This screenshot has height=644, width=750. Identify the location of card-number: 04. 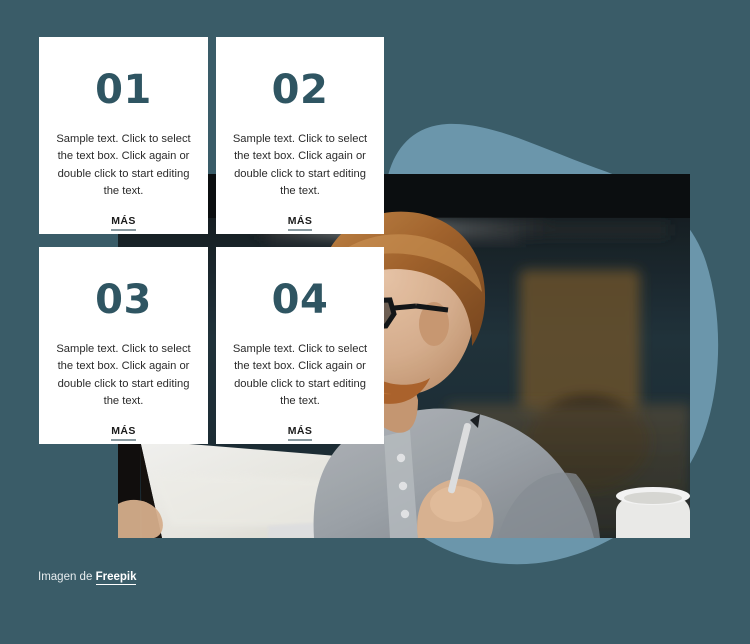
(300, 300).